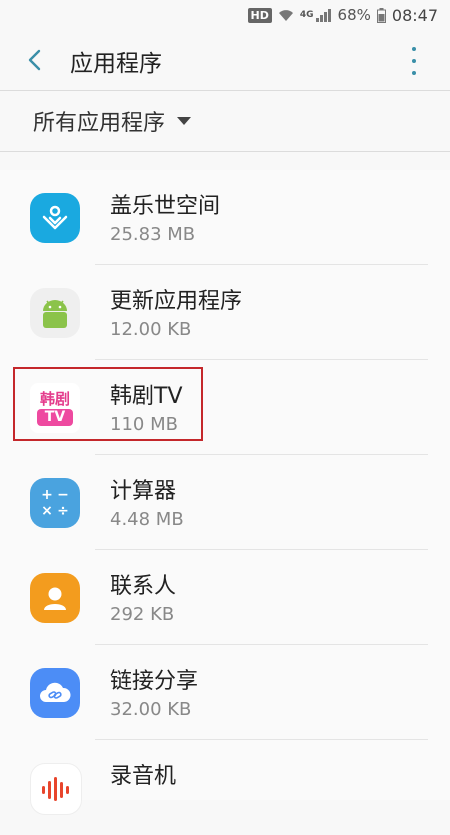  I want to click on app-size: 12.00 KB, so click(151, 329).